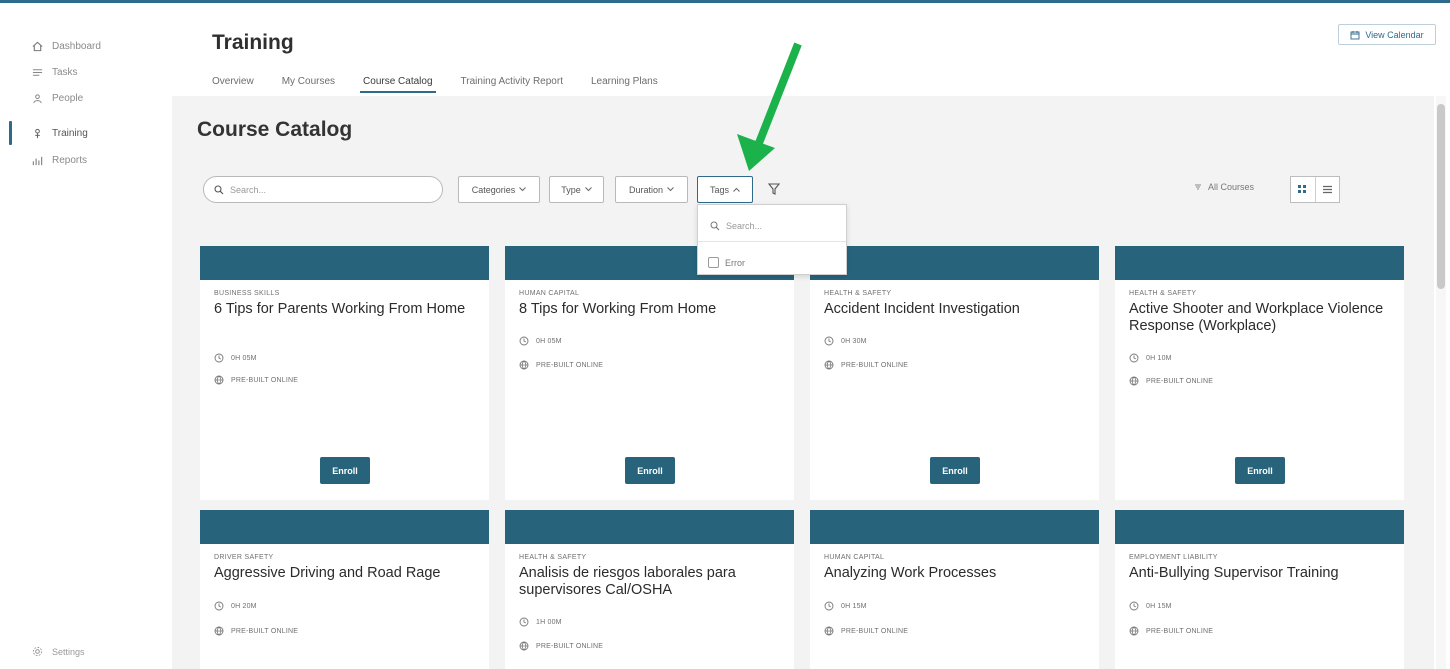 This screenshot has width=1450, height=669. Describe the element at coordinates (346, 309) in the screenshot. I see `course-title: 6 Tips for Parents Working From Home` at that location.